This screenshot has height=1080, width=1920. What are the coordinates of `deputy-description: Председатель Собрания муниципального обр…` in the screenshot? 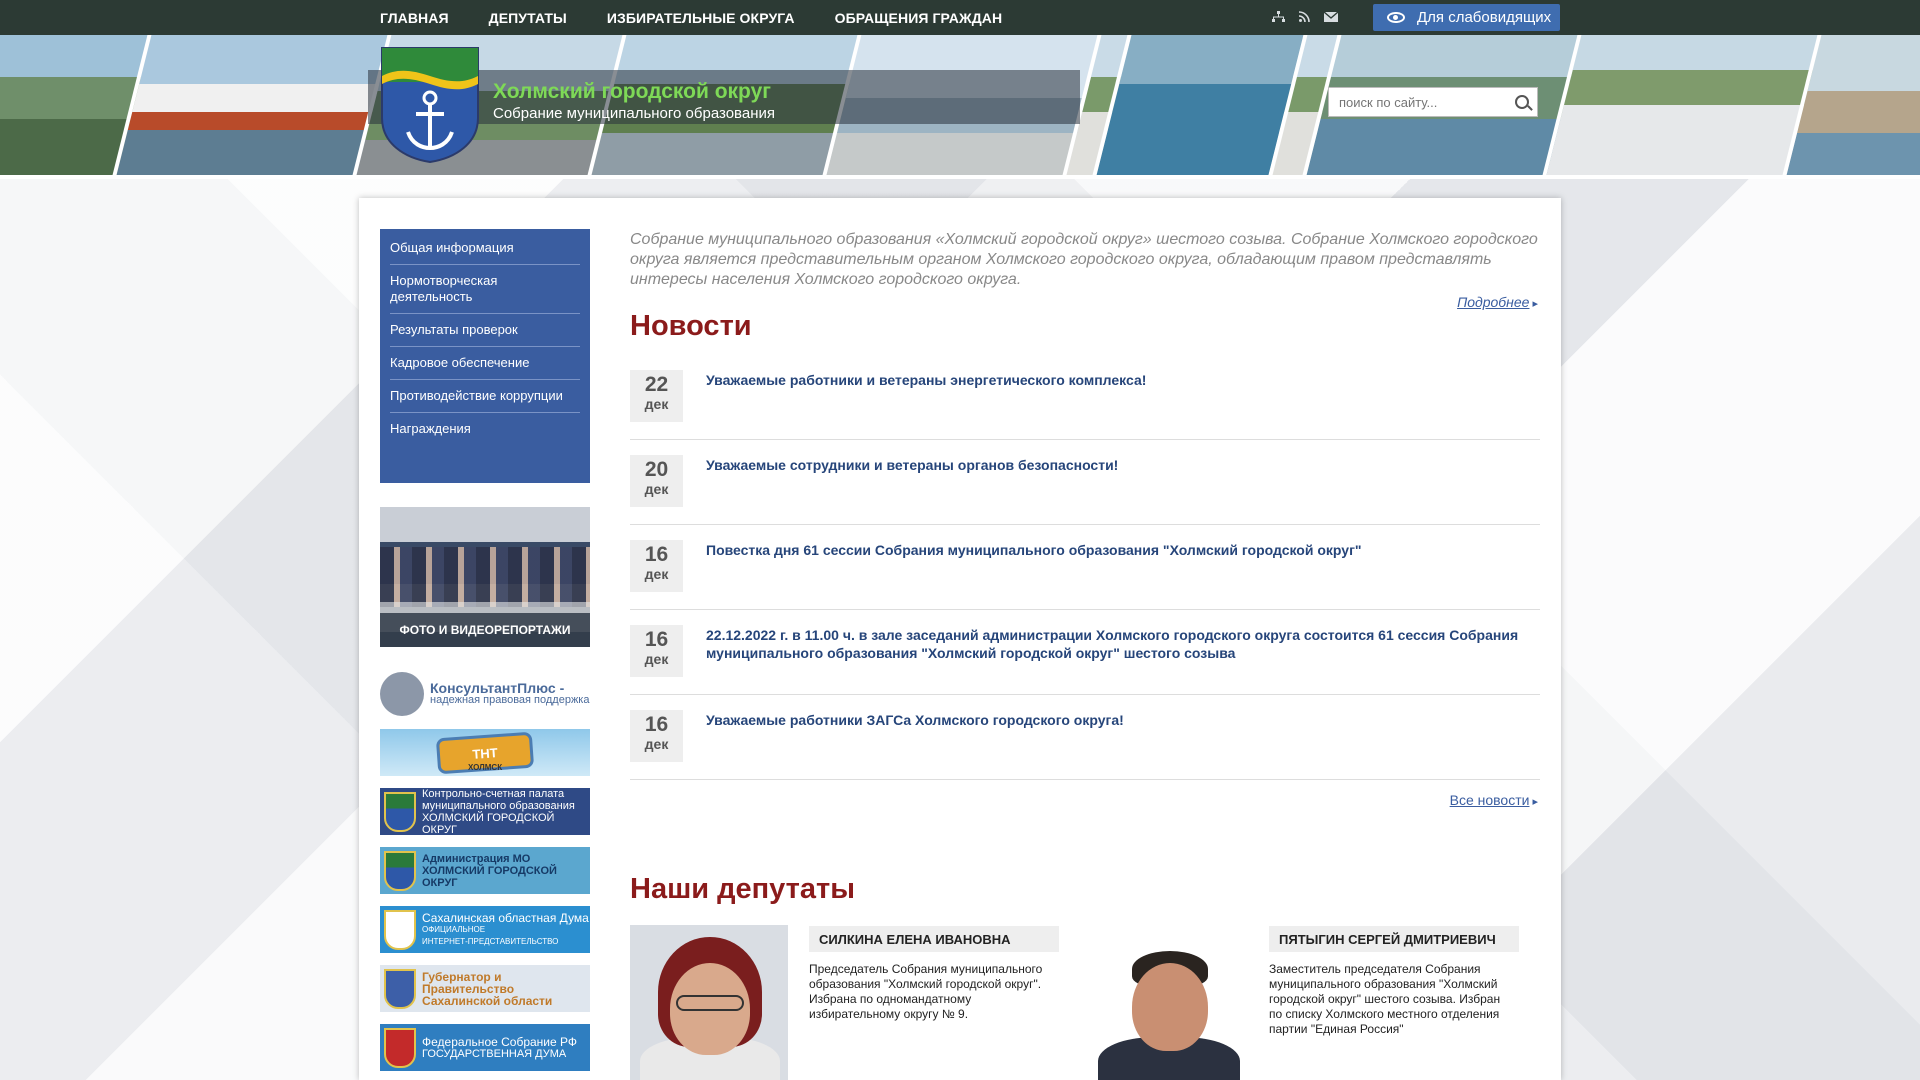 It's located at (926, 991).